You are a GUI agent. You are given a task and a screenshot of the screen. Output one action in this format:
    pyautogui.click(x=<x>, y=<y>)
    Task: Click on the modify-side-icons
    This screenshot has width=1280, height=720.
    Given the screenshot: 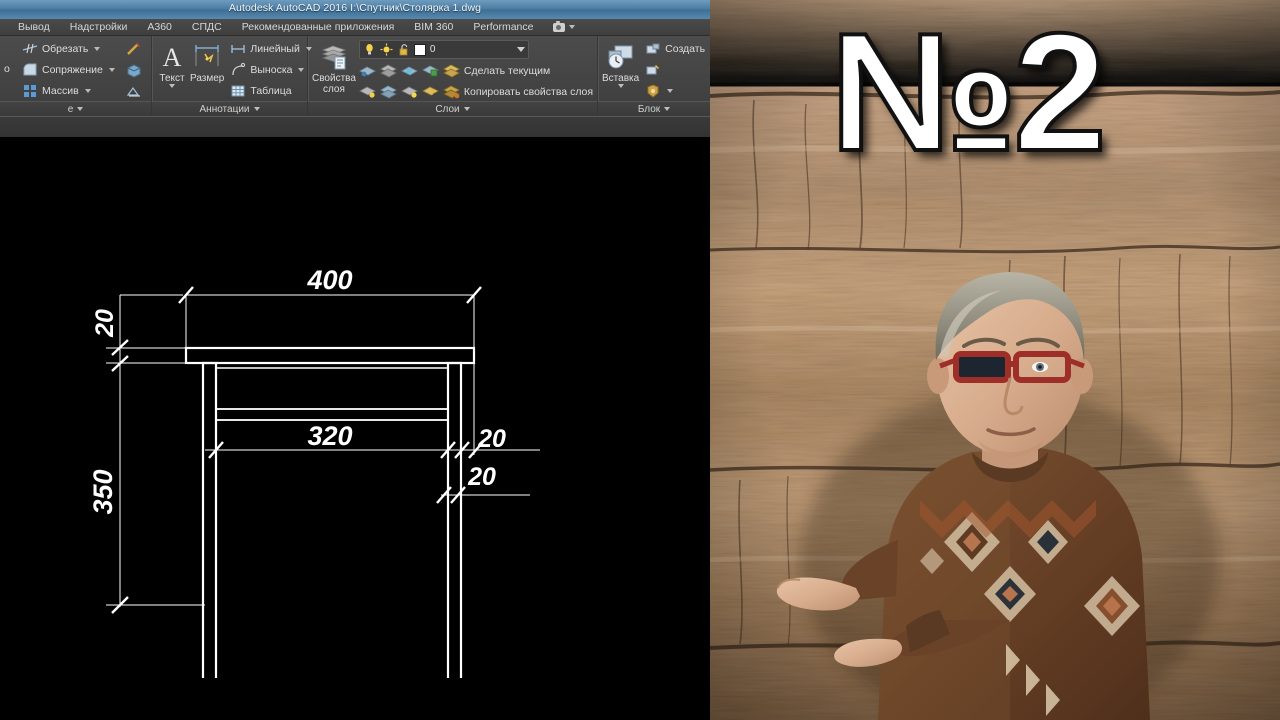 What is the action you would take?
    pyautogui.click(x=134, y=70)
    